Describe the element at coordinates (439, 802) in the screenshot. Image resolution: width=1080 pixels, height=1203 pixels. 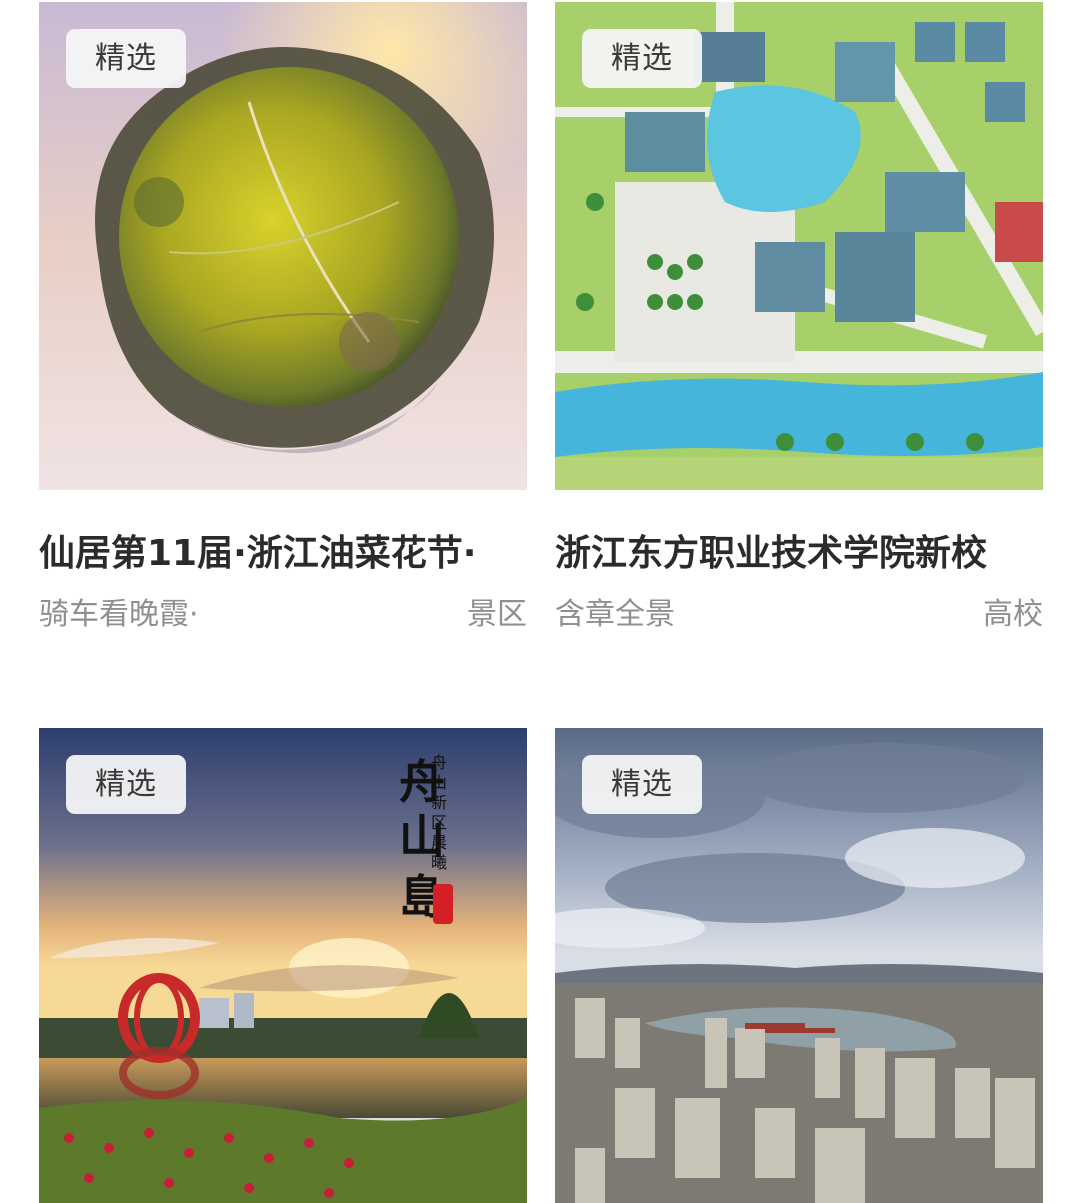
I see `svg-text: 新` at that location.